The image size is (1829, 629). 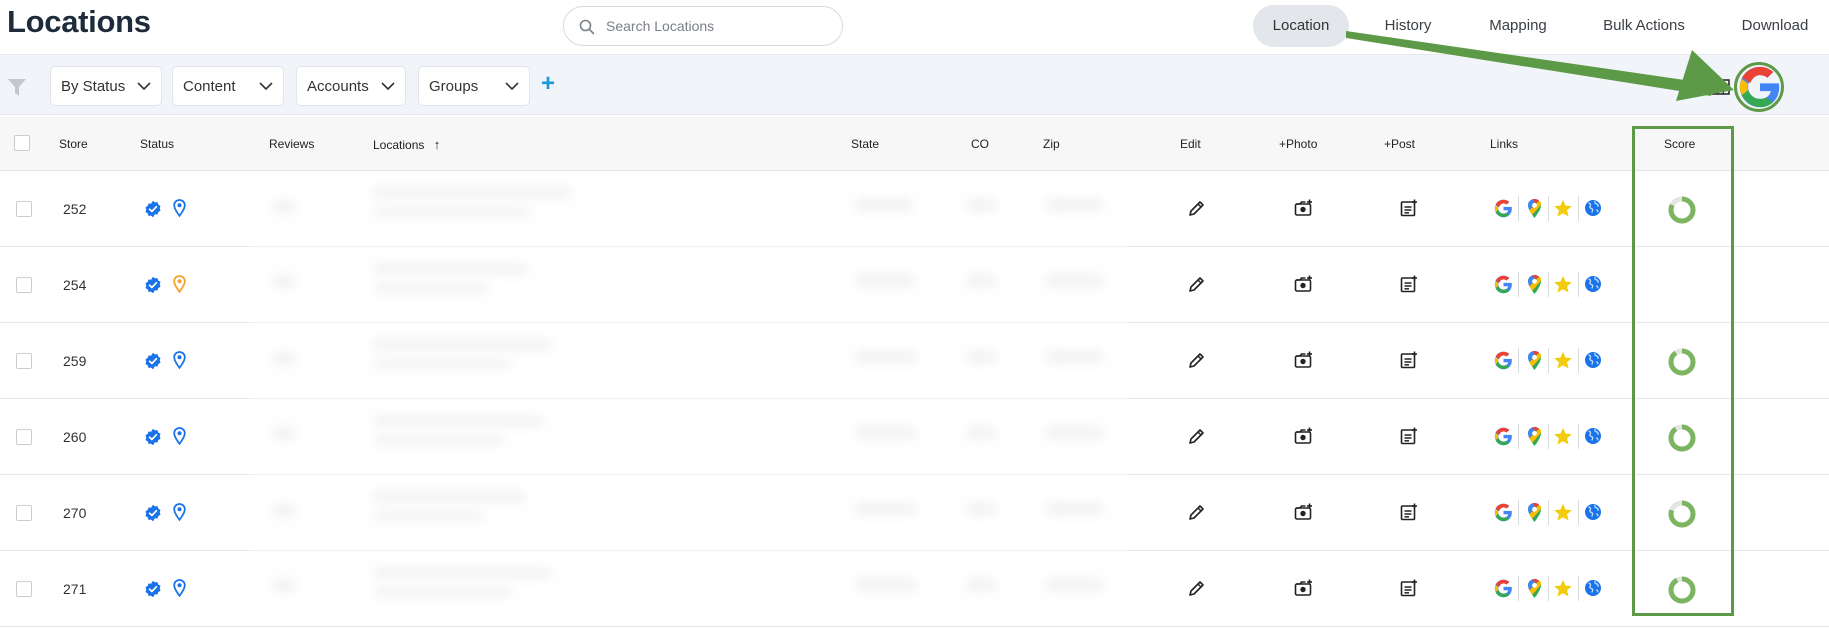 What do you see at coordinates (1051, 144) in the screenshot?
I see `col-zip: Zip` at bounding box center [1051, 144].